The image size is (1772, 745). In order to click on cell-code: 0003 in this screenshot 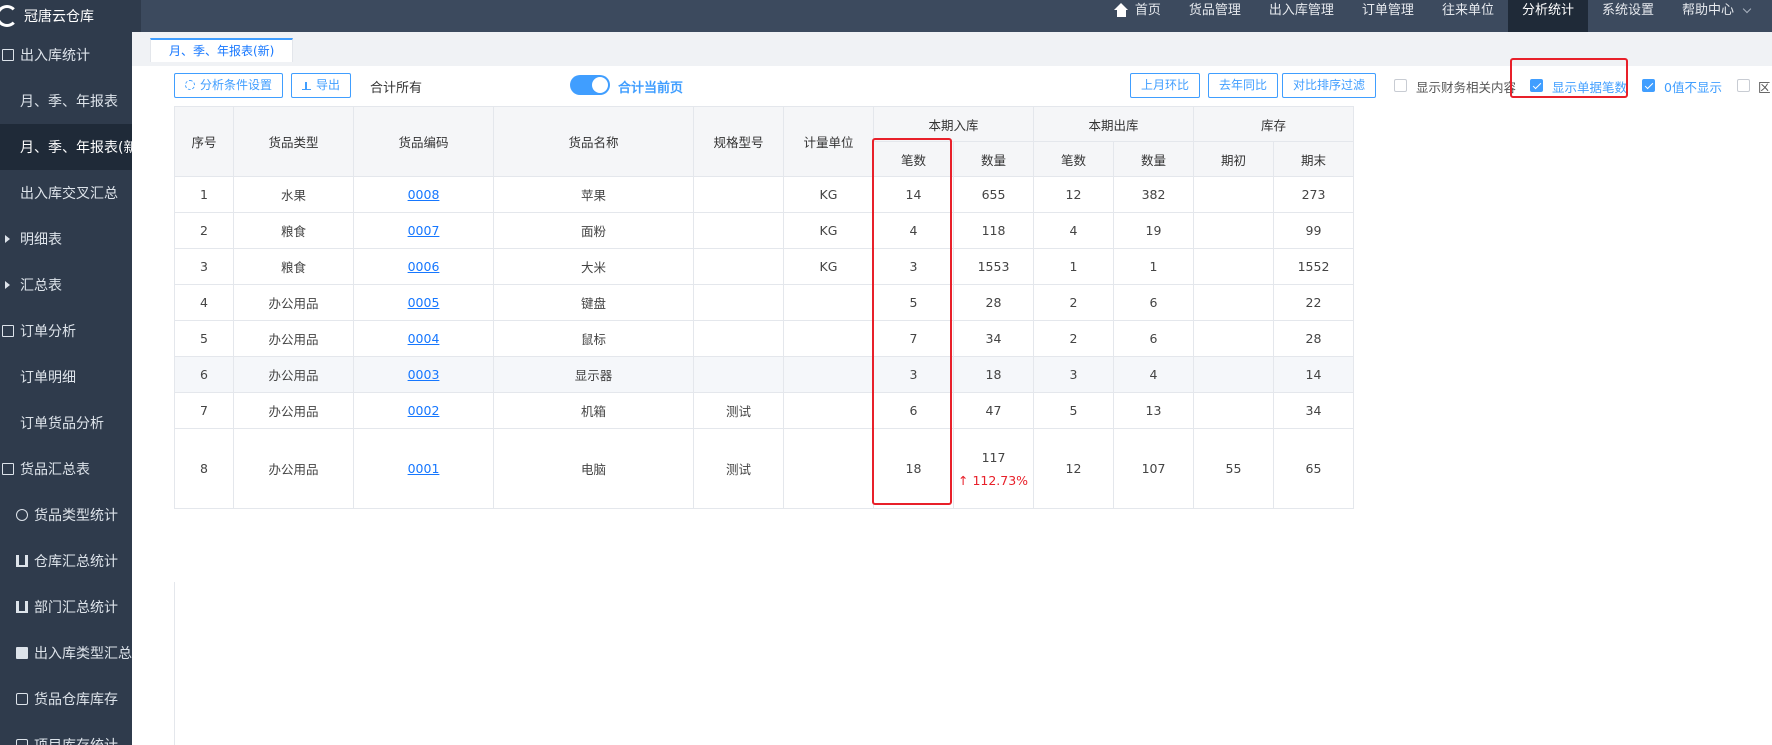, I will do `click(423, 374)`.